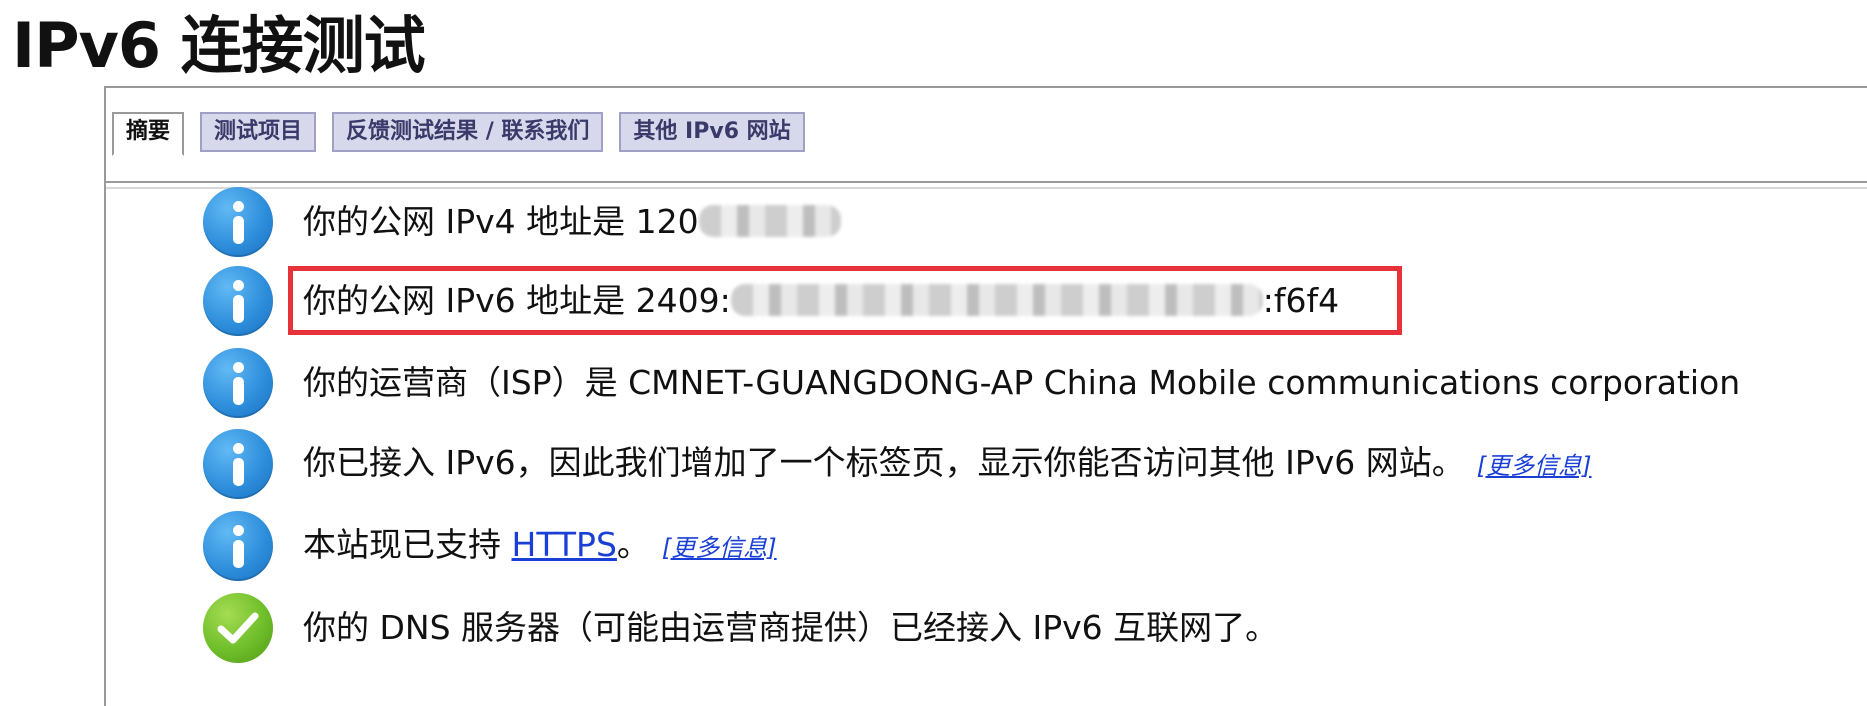  What do you see at coordinates (258, 132) in the screenshot?
I see `tab-test-items: 测试项目` at bounding box center [258, 132].